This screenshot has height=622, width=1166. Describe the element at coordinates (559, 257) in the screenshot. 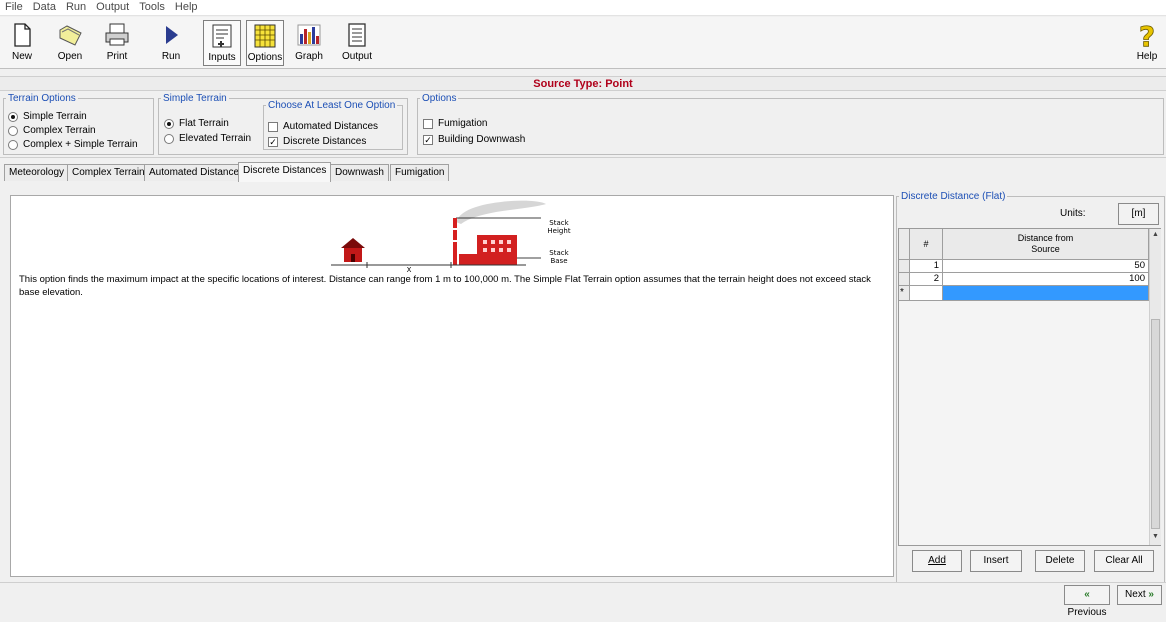

I see `stack-base-label: Stack Base` at that location.